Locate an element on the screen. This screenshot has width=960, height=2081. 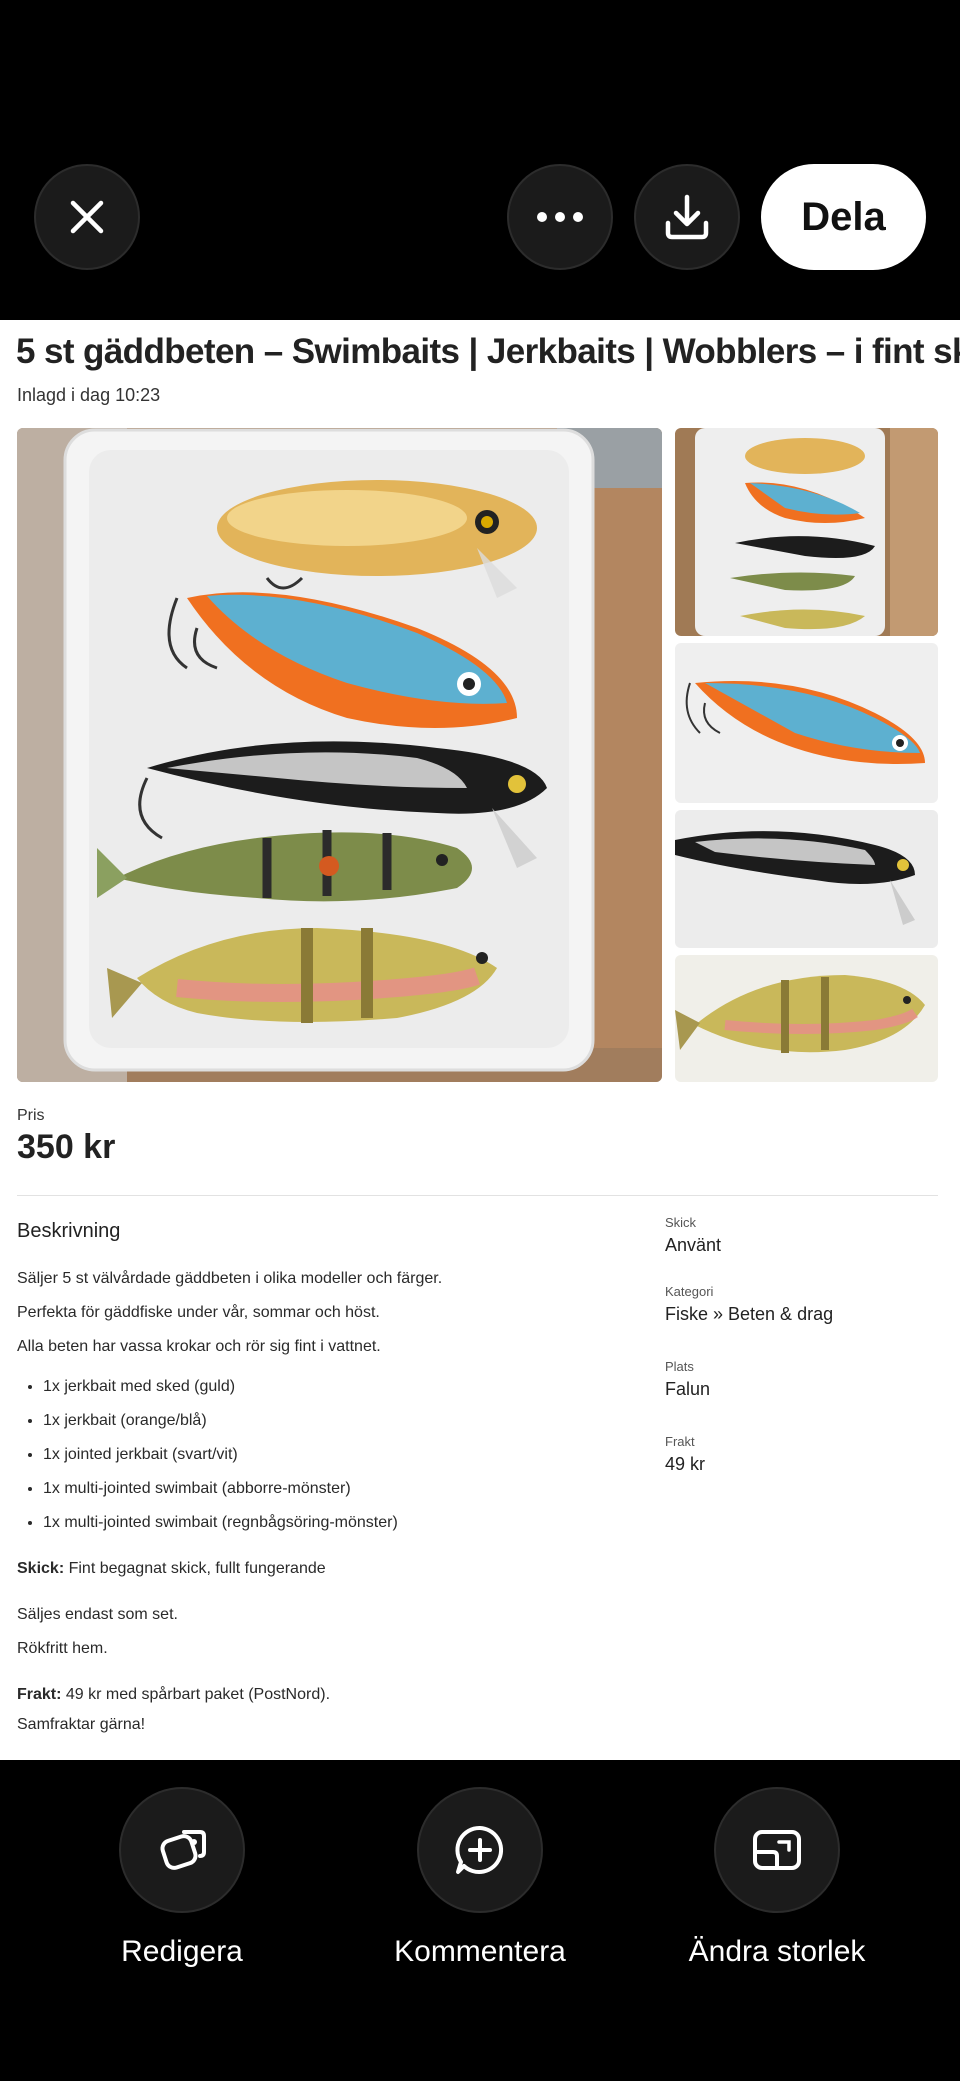
thumbnail-1-photo is located at coordinates (806, 532).